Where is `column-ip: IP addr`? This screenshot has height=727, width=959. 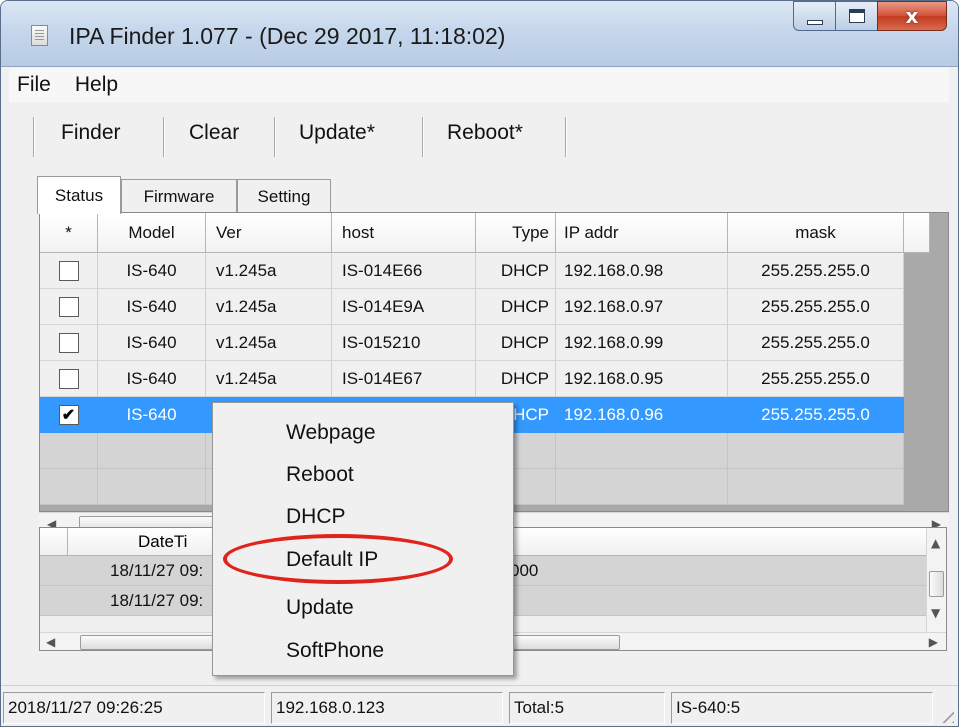
column-ip: IP addr is located at coordinates (642, 233).